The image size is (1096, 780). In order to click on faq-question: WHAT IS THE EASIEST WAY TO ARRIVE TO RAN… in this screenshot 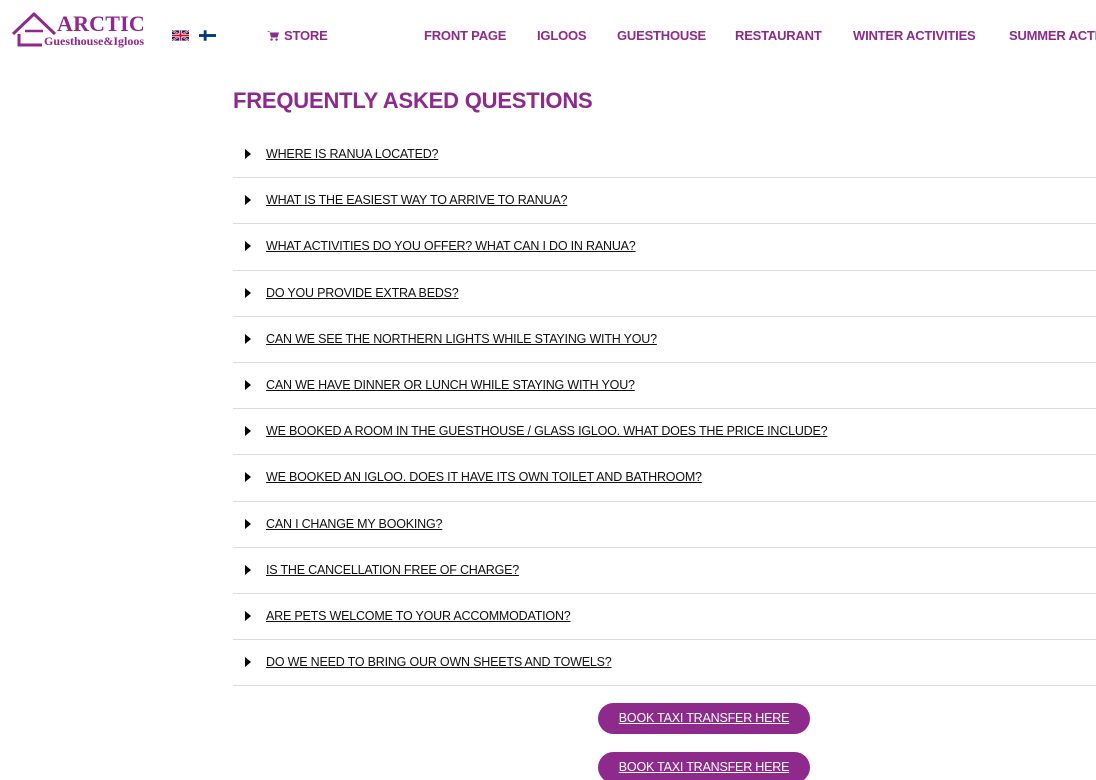, I will do `click(417, 200)`.